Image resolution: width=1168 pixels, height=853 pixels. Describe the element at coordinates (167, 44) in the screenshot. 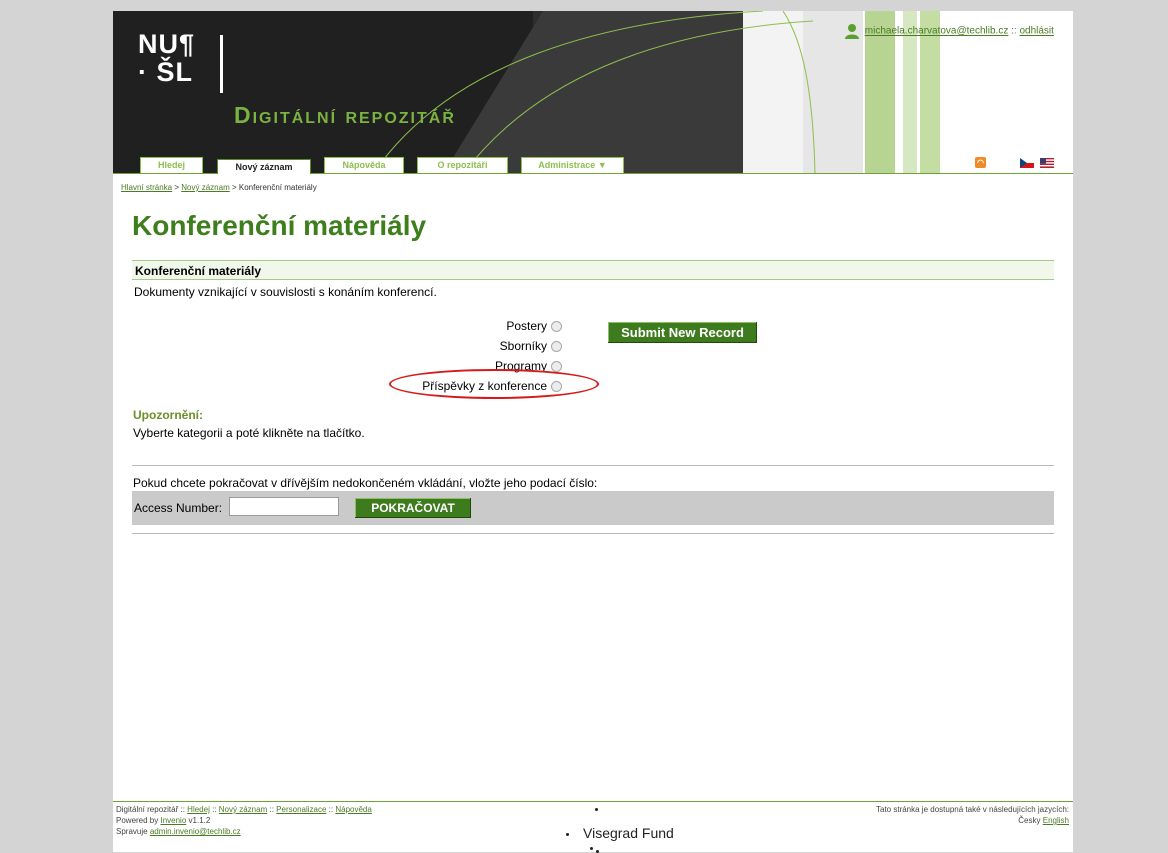

I see `logo-text-top: NU¶` at that location.